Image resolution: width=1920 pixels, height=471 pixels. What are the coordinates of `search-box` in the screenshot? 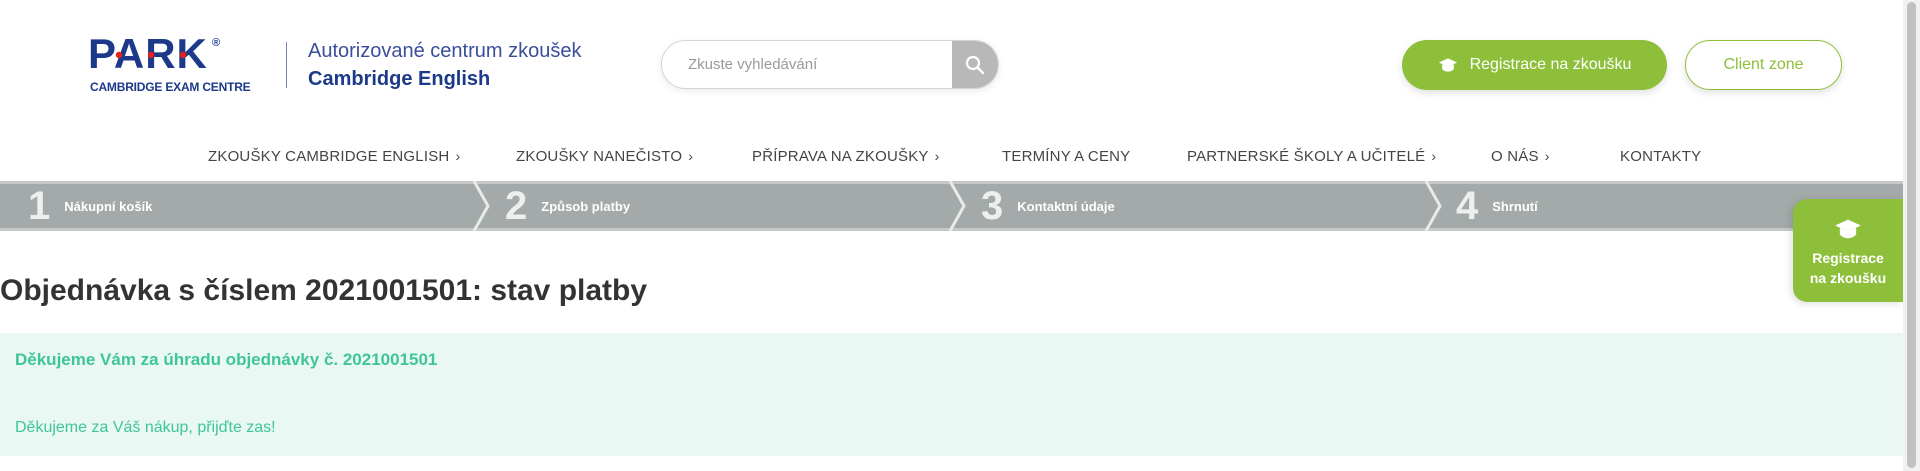 It's located at (830, 64).